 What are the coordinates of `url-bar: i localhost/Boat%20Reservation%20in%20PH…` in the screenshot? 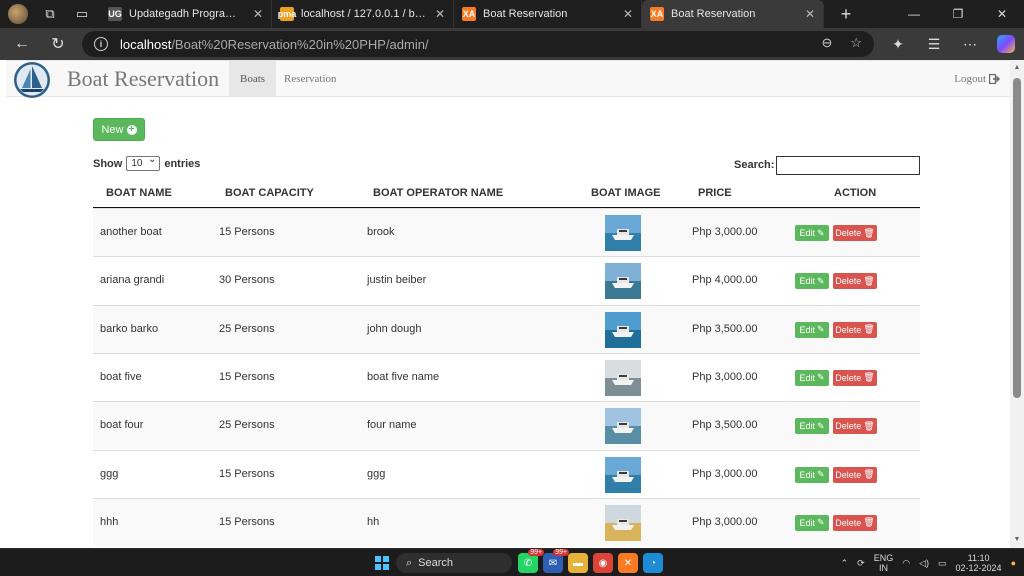 It's located at (478, 44).